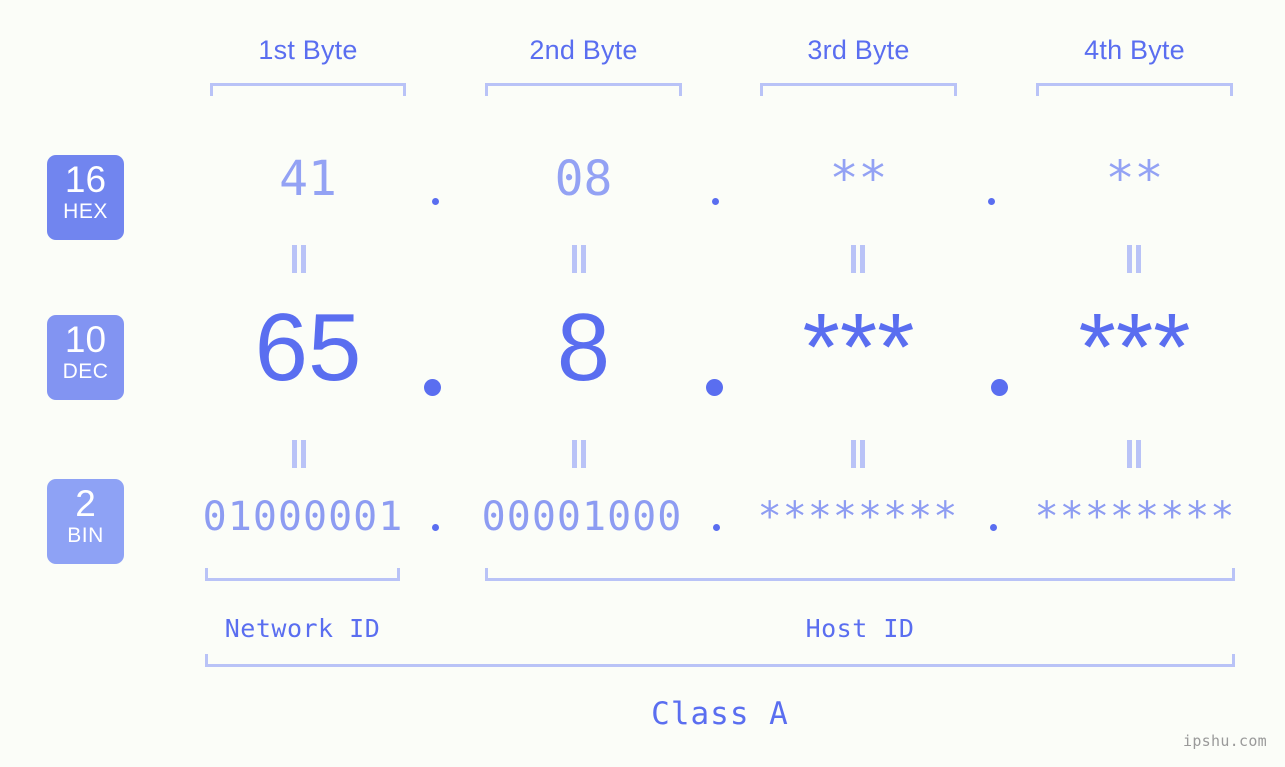 The image size is (1285, 767). What do you see at coordinates (583, 347) in the screenshot?
I see `dec-byte-value-2: 8` at bounding box center [583, 347].